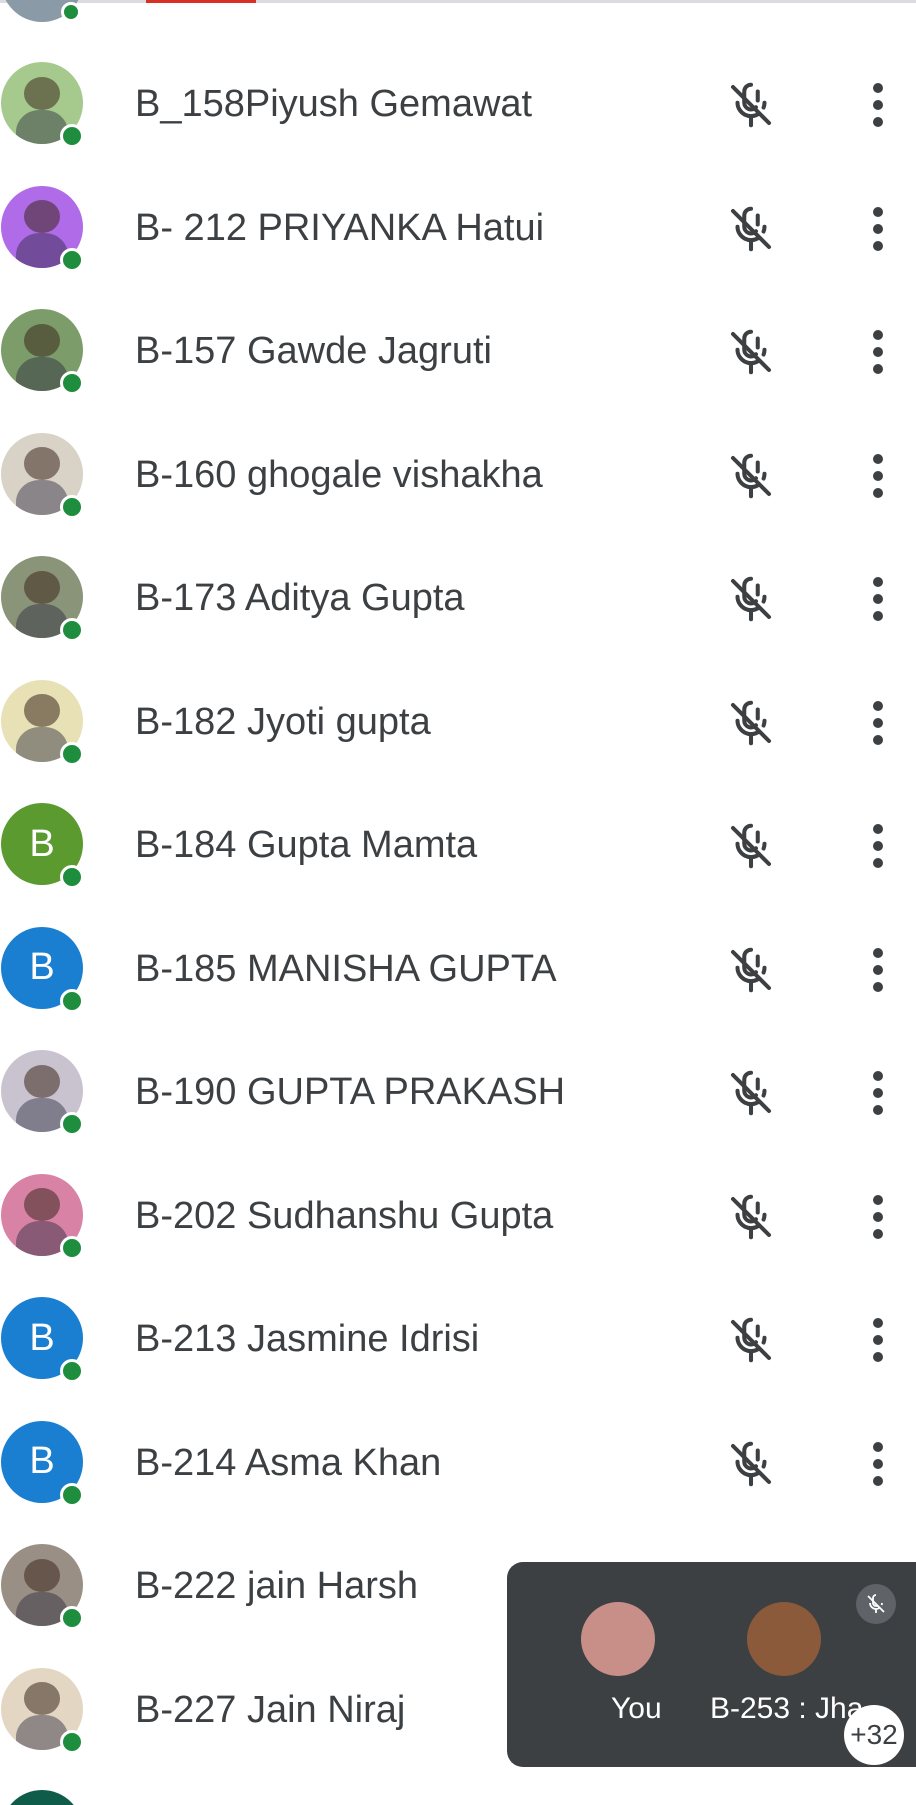 This screenshot has height=1805, width=916. I want to click on participant-name: B-185 MANISHA GUPTA, so click(346, 968).